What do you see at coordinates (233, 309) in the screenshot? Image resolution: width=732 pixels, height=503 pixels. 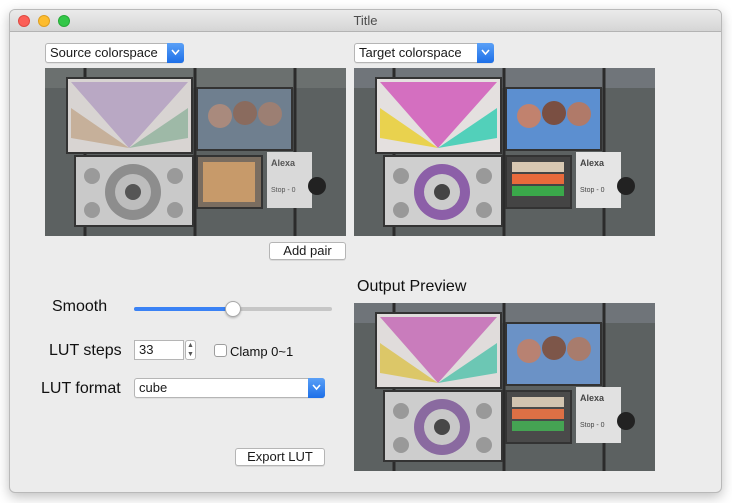 I see `smooth-slider-knob` at bounding box center [233, 309].